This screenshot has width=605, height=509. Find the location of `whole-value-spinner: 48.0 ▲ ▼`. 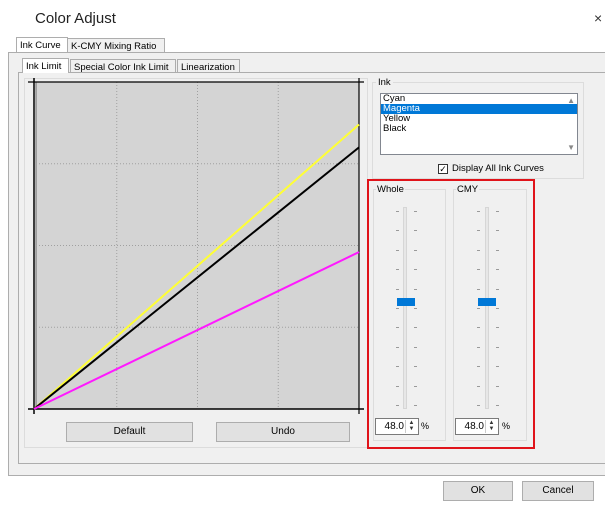

whole-value-spinner: 48.0 ▲ ▼ is located at coordinates (397, 426).